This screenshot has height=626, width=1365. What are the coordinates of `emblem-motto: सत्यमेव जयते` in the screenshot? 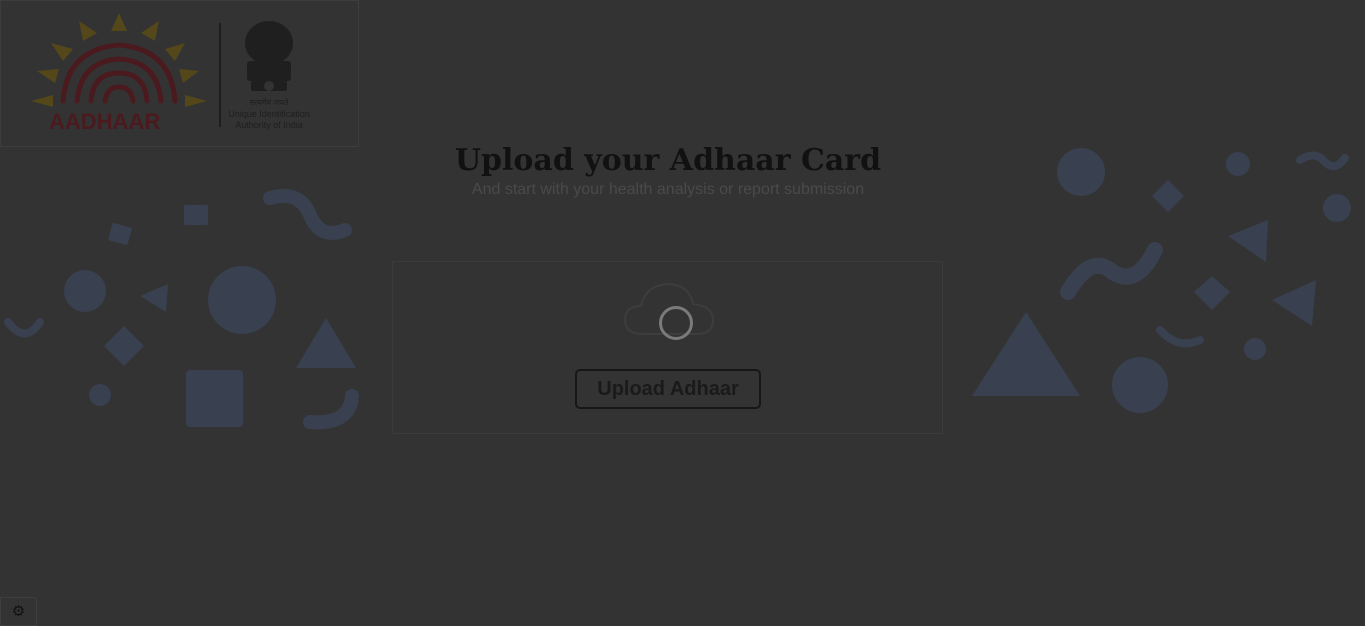 It's located at (269, 102).